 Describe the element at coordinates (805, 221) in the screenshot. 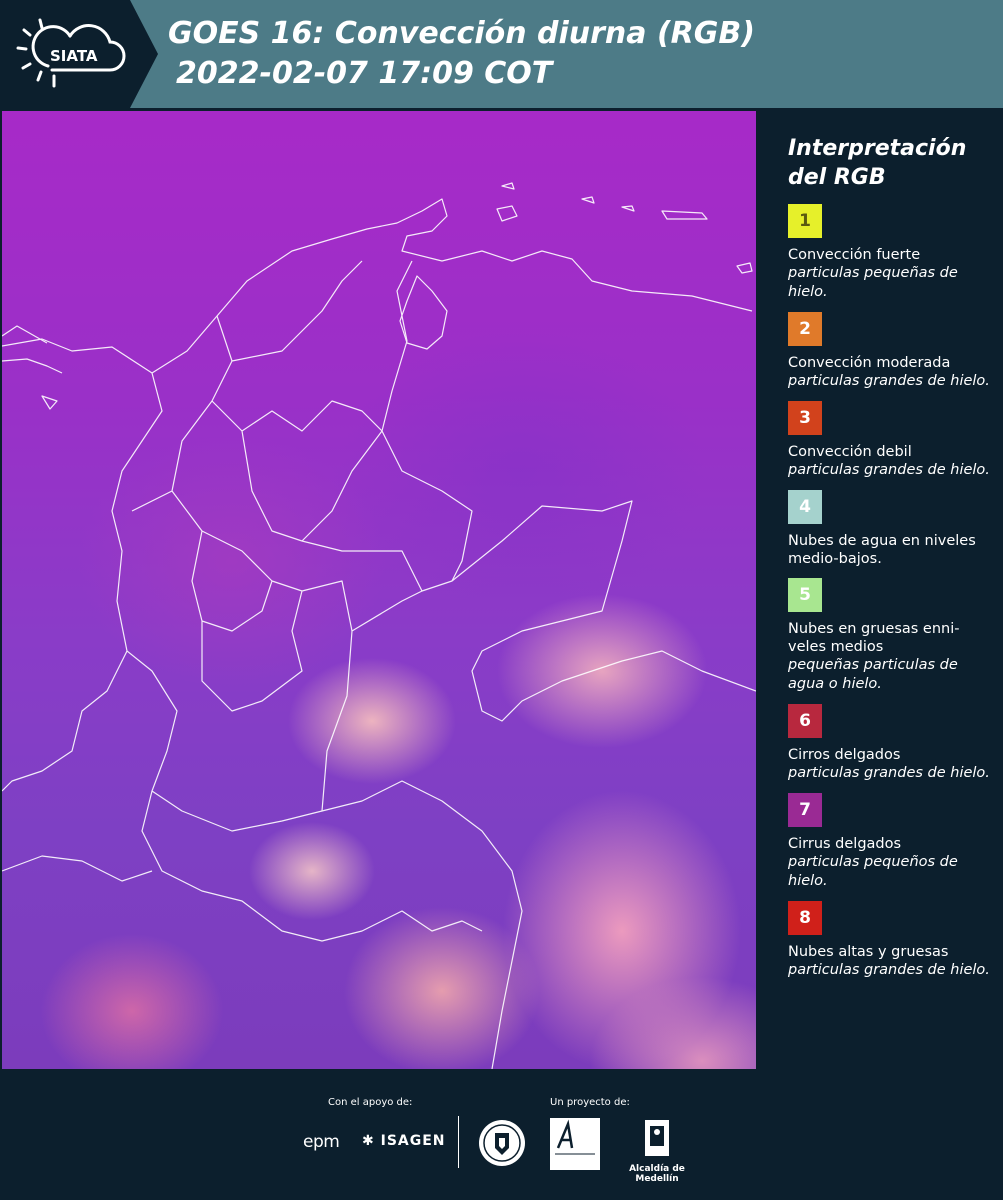

I see `legend-swatch: 1` at that location.